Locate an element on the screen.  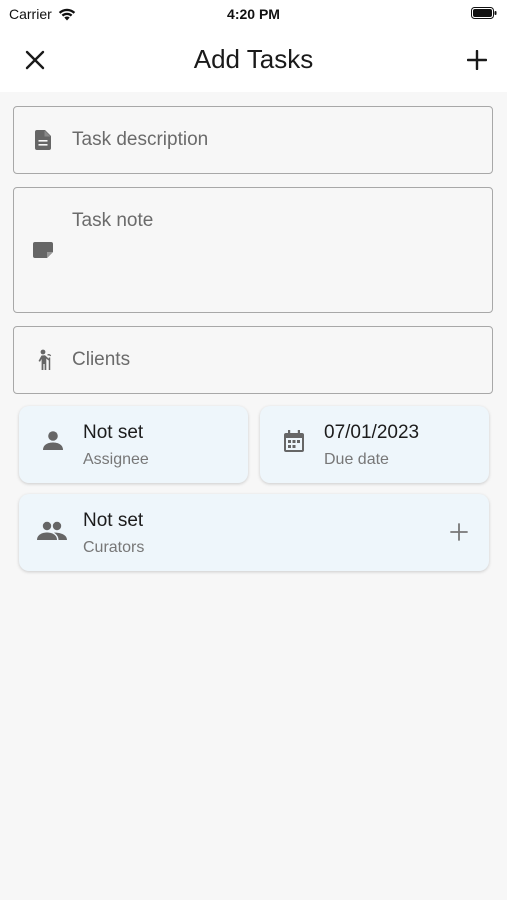
clients-placeholder: Clients is located at coordinates (101, 359).